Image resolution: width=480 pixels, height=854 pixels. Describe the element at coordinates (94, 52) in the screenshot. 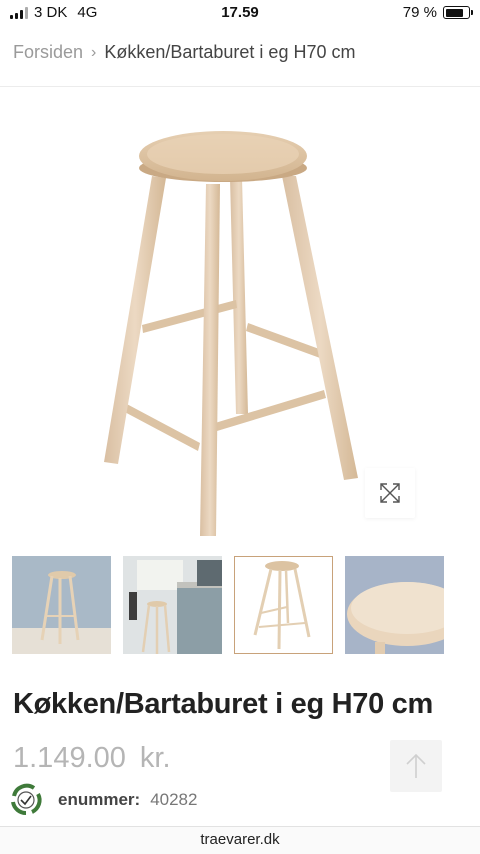

I see `chevron-right-icon: ›` at that location.